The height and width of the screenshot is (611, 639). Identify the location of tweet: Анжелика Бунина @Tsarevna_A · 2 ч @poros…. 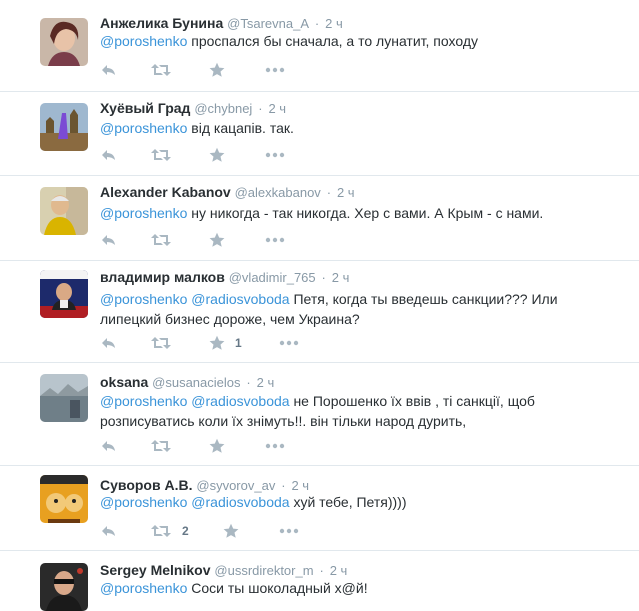
(319, 45).